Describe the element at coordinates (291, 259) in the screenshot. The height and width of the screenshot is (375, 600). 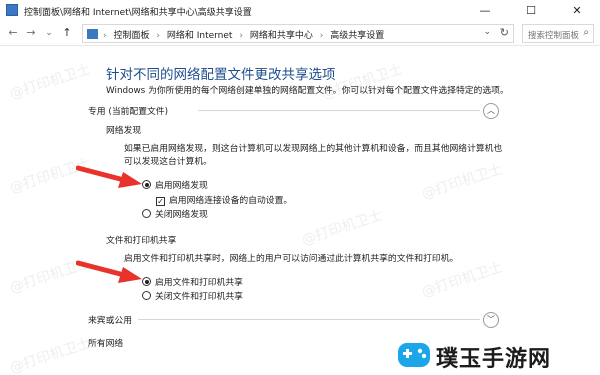
I see `file-printer-sharing-description: 启用文件和打印机共享时，网络上的用户可以访问通过此计算机共享的文件和打印机。` at that location.